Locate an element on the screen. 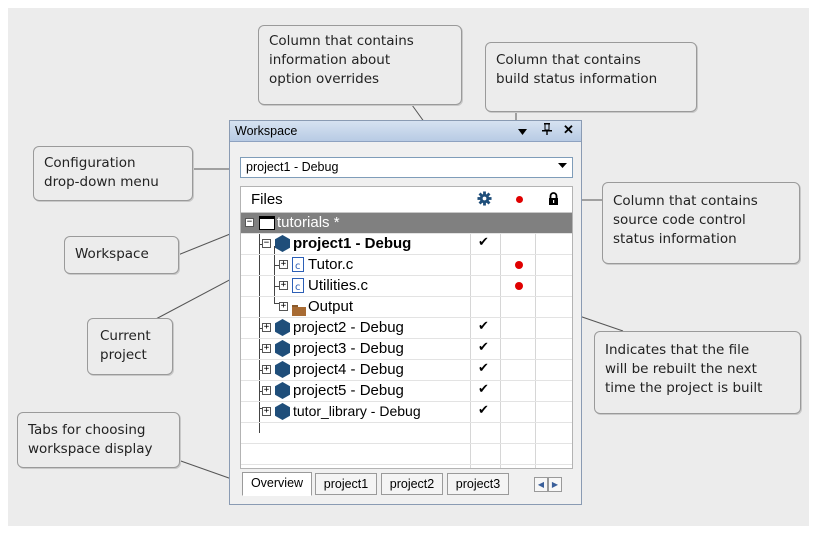 The width and height of the screenshot is (817, 534). close-icon: ✕ is located at coordinates (568, 130).